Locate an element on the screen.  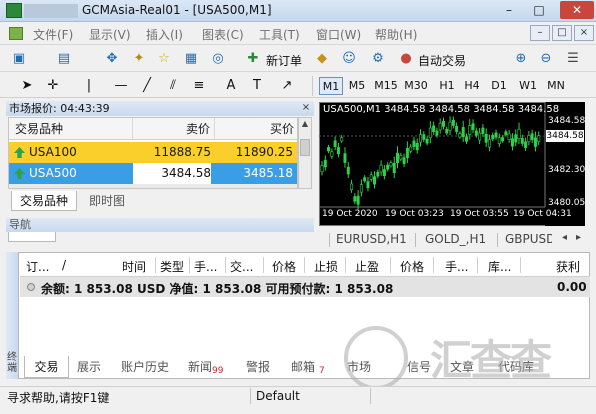
auto-trading-button: 自动交易 is located at coordinates (442, 60).